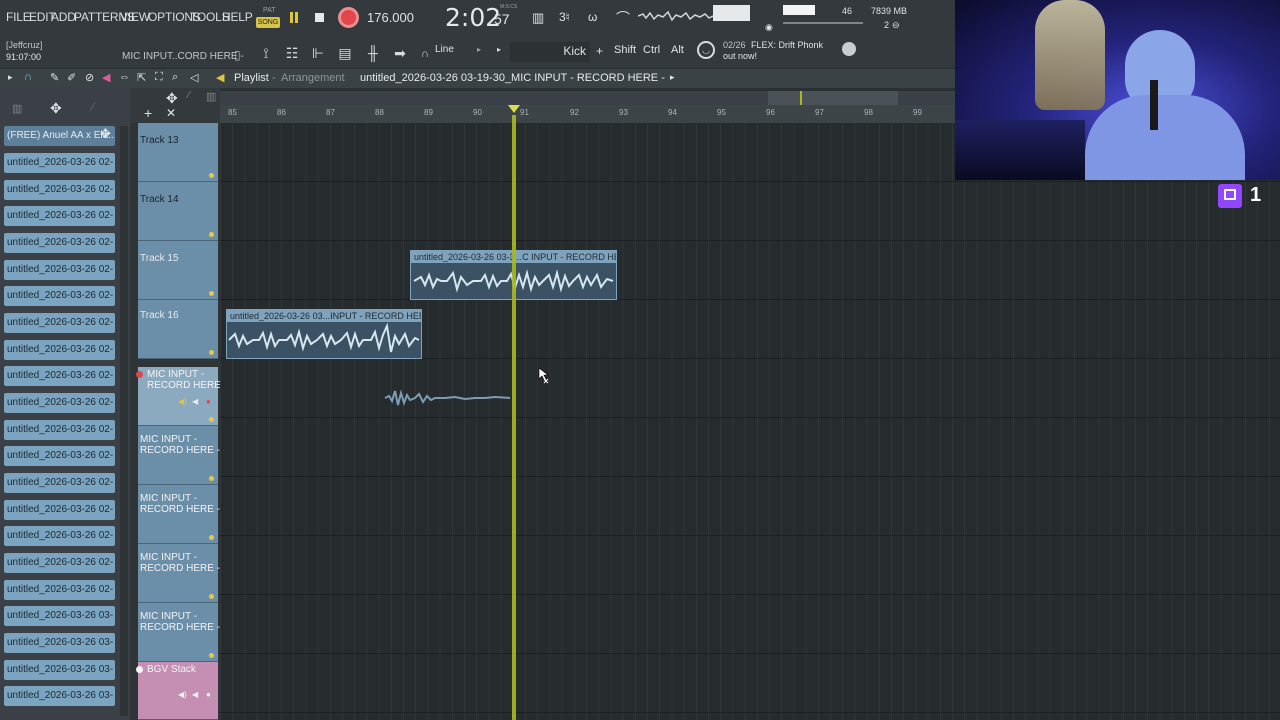  Describe the element at coordinates (17, 108) in the screenshot. I see `browser-tab-icon: ▥` at that location.